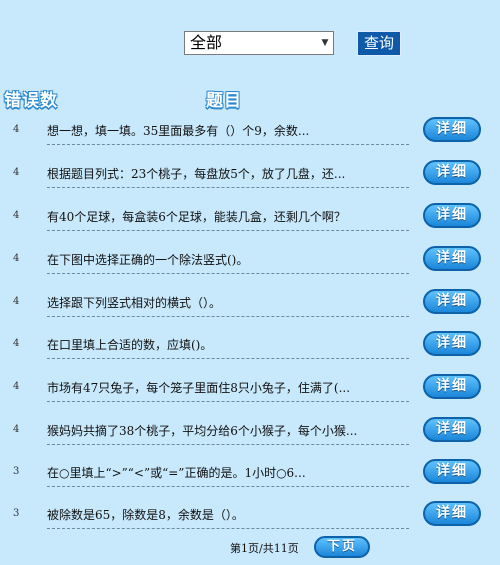  Describe the element at coordinates (250, 304) in the screenshot. I see `question-row: 4 选择跟下列竖式相对的横式（）。 详细` at that location.